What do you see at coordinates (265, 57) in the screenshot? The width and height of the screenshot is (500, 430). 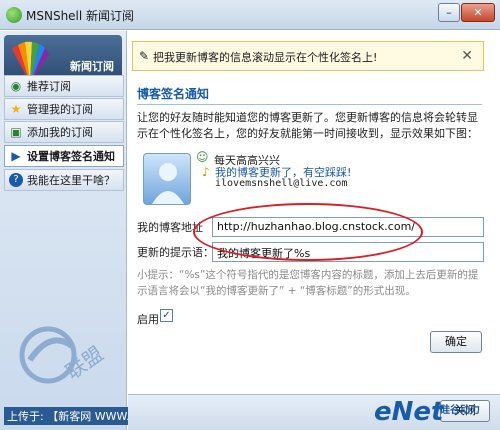 I see `info-bar-text: 把我更新博客的信息滚动显示在个性化签名上!` at bounding box center [265, 57].